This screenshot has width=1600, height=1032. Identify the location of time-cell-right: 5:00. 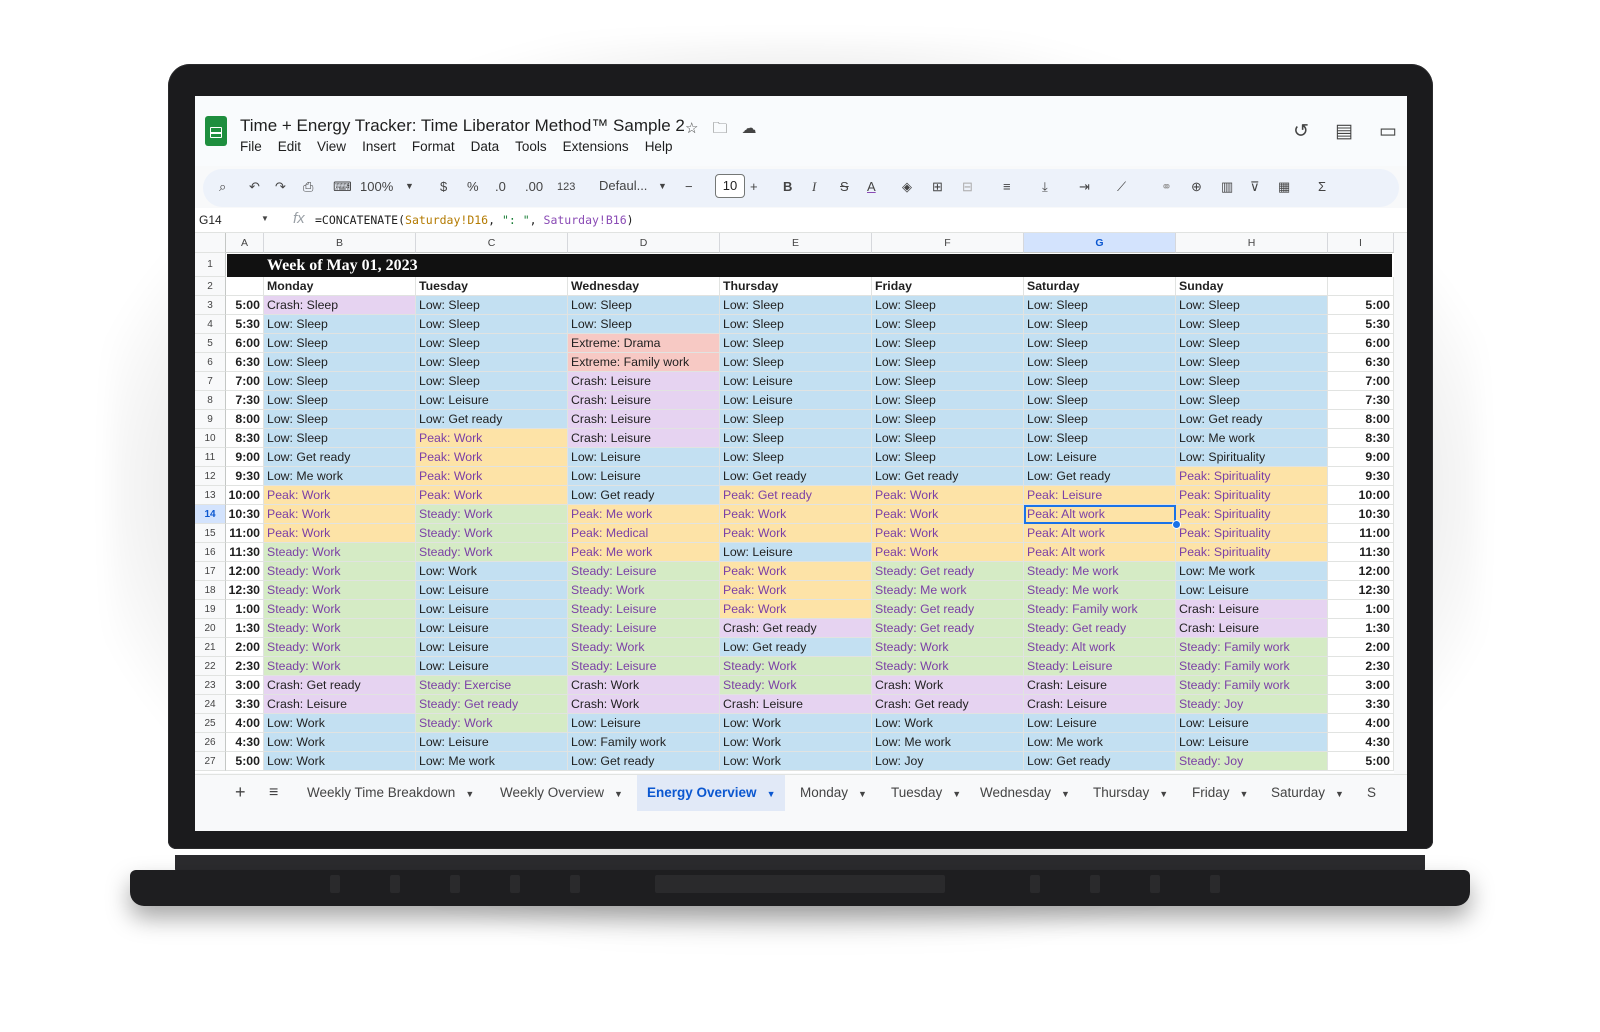
(1361, 761).